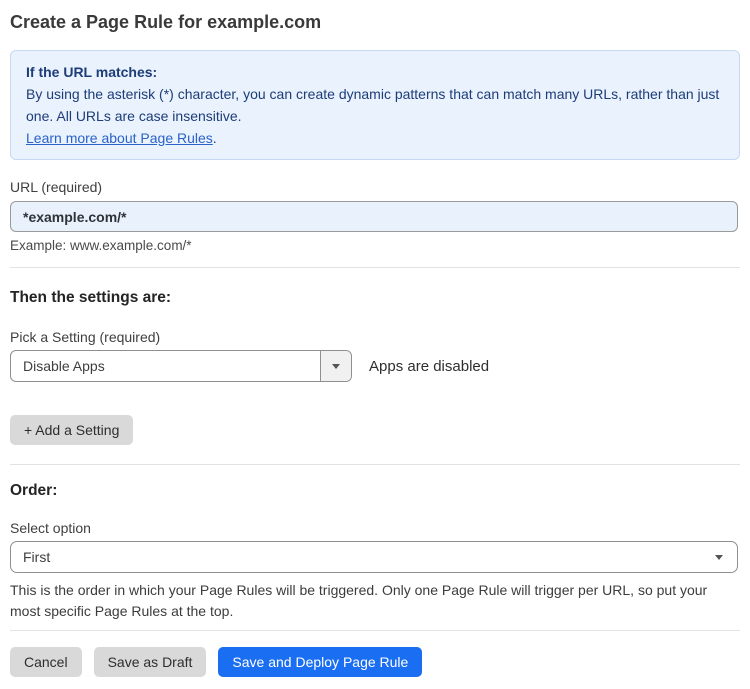 This screenshot has width=750, height=689. Describe the element at coordinates (374, 557) in the screenshot. I see `order-select: First` at that location.